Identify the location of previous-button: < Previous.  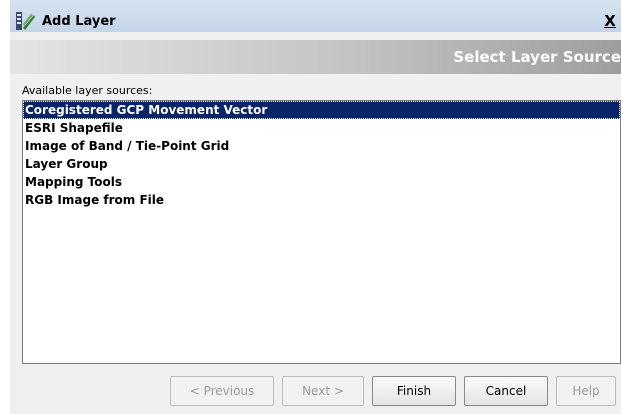
(222, 391).